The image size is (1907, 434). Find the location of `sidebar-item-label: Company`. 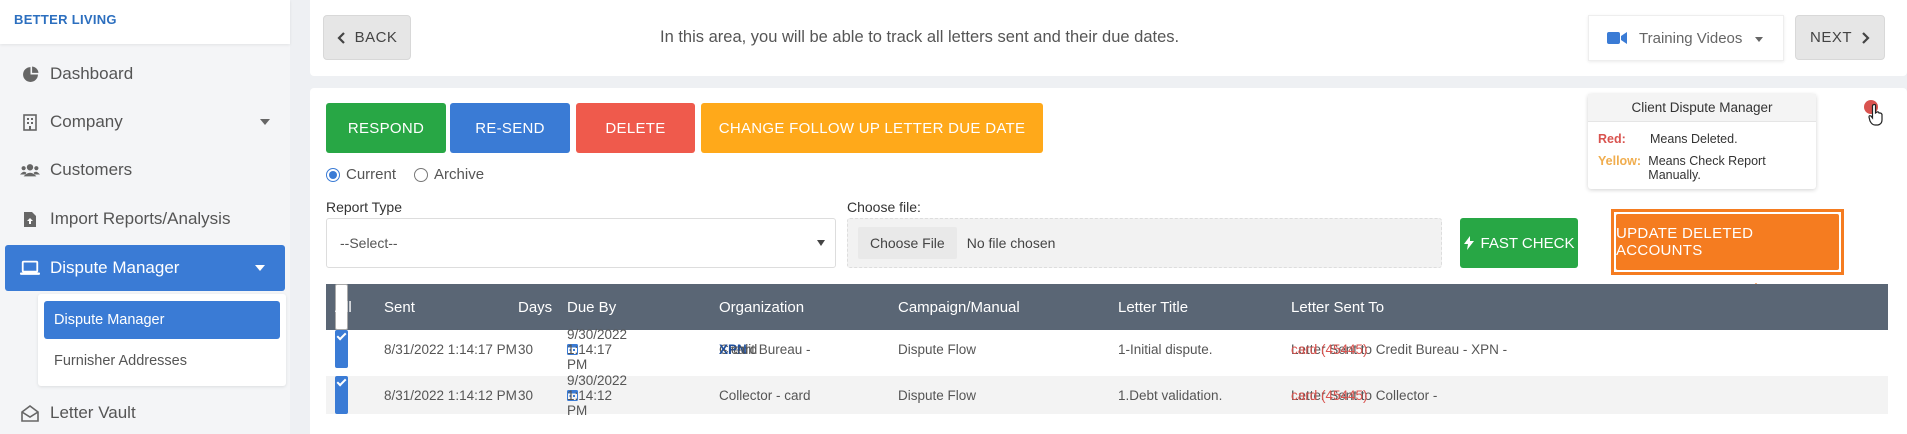

sidebar-item-label: Company is located at coordinates (86, 121).